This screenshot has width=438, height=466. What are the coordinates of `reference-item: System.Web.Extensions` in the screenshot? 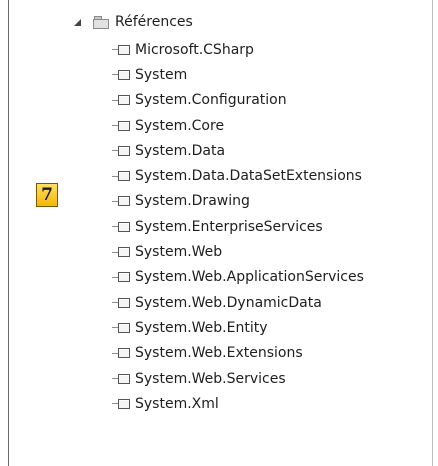 It's located at (238, 353).